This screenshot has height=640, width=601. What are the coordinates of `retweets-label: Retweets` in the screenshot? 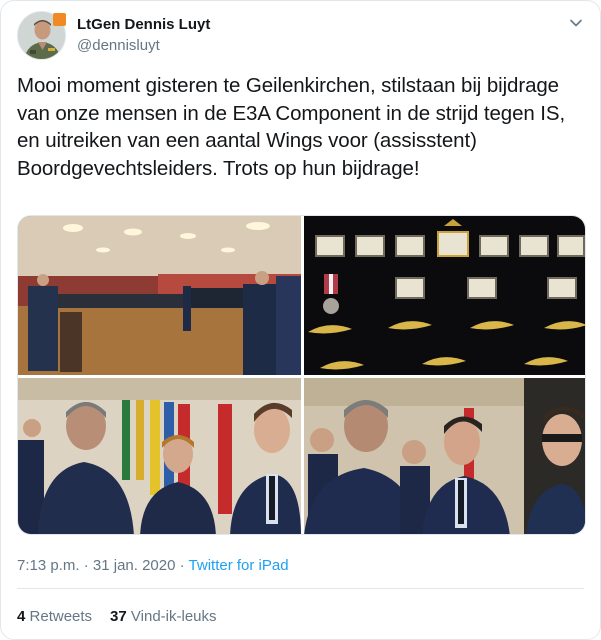 It's located at (61, 616).